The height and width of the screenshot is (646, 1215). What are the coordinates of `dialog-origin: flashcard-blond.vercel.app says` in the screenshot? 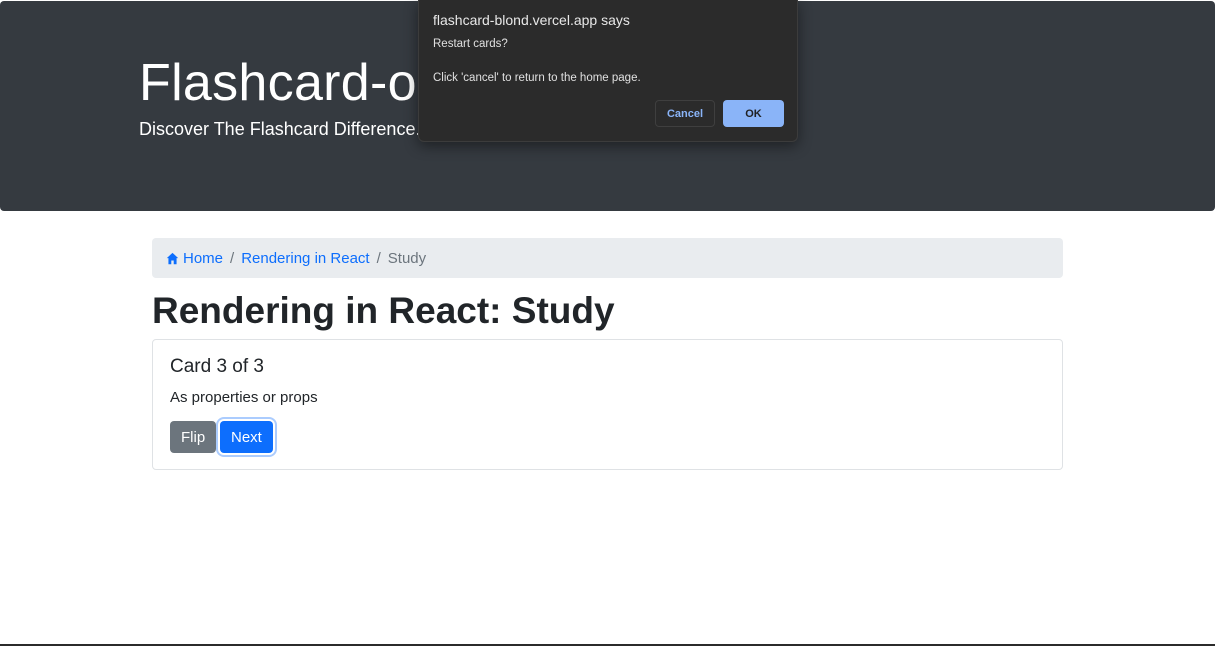 It's located at (531, 20).